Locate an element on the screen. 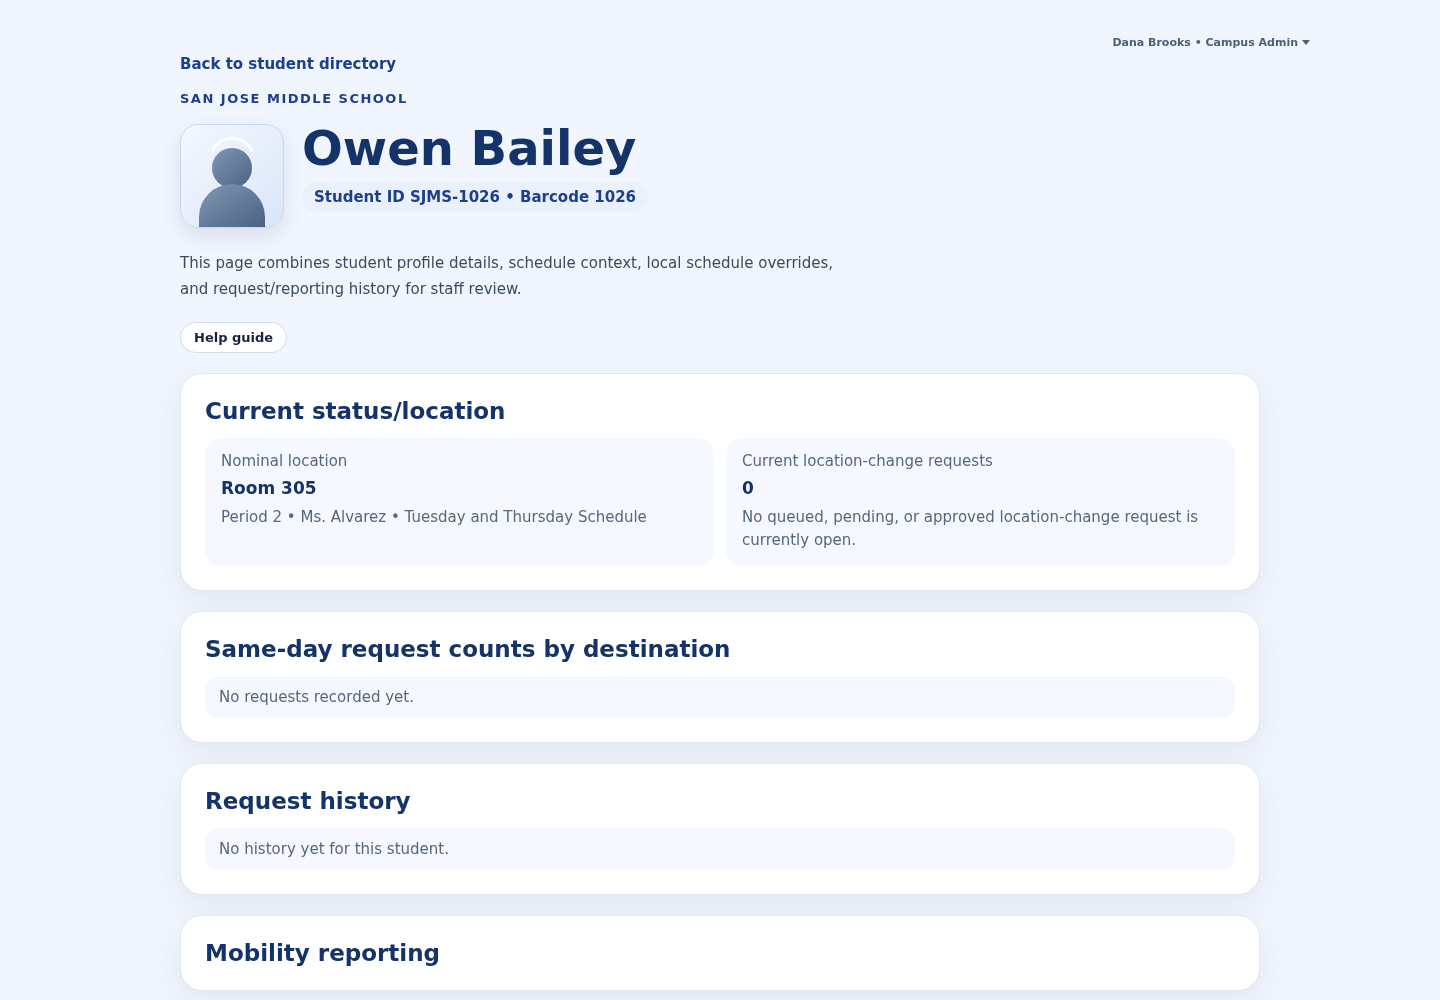  tile-detail: Period 2 • Ms. Alvarez • Tuesday and Thursday Schedule is located at coordinates (434, 517).